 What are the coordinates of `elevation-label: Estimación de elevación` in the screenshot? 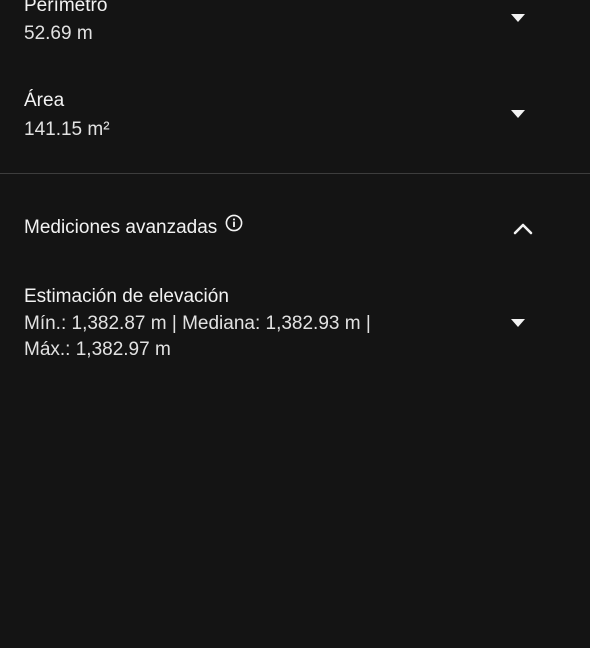 It's located at (126, 296).